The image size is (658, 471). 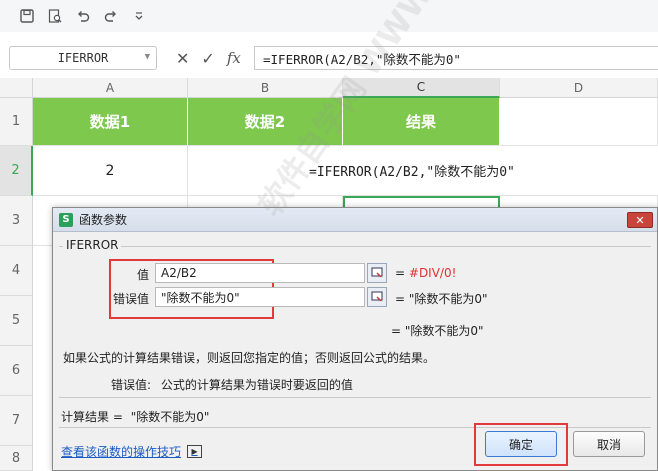 I want to click on cancel-button: 取消, so click(x=609, y=444).